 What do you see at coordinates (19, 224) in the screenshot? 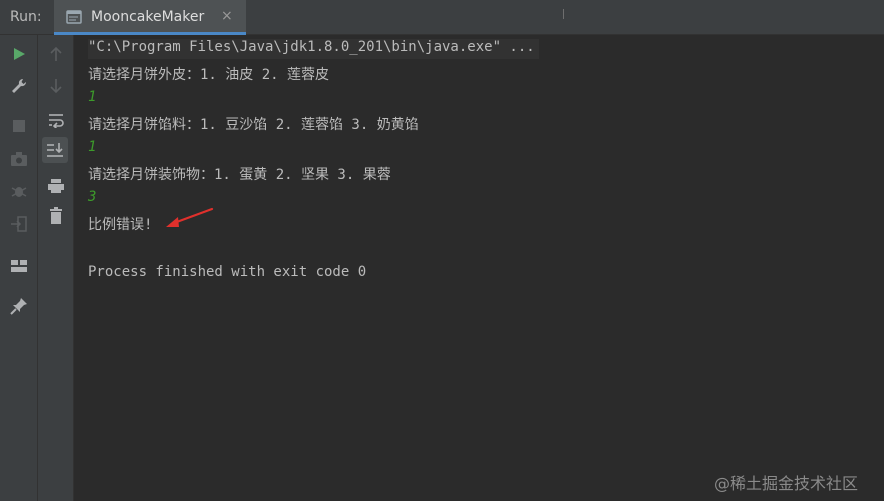
I see `exit-icon` at bounding box center [19, 224].